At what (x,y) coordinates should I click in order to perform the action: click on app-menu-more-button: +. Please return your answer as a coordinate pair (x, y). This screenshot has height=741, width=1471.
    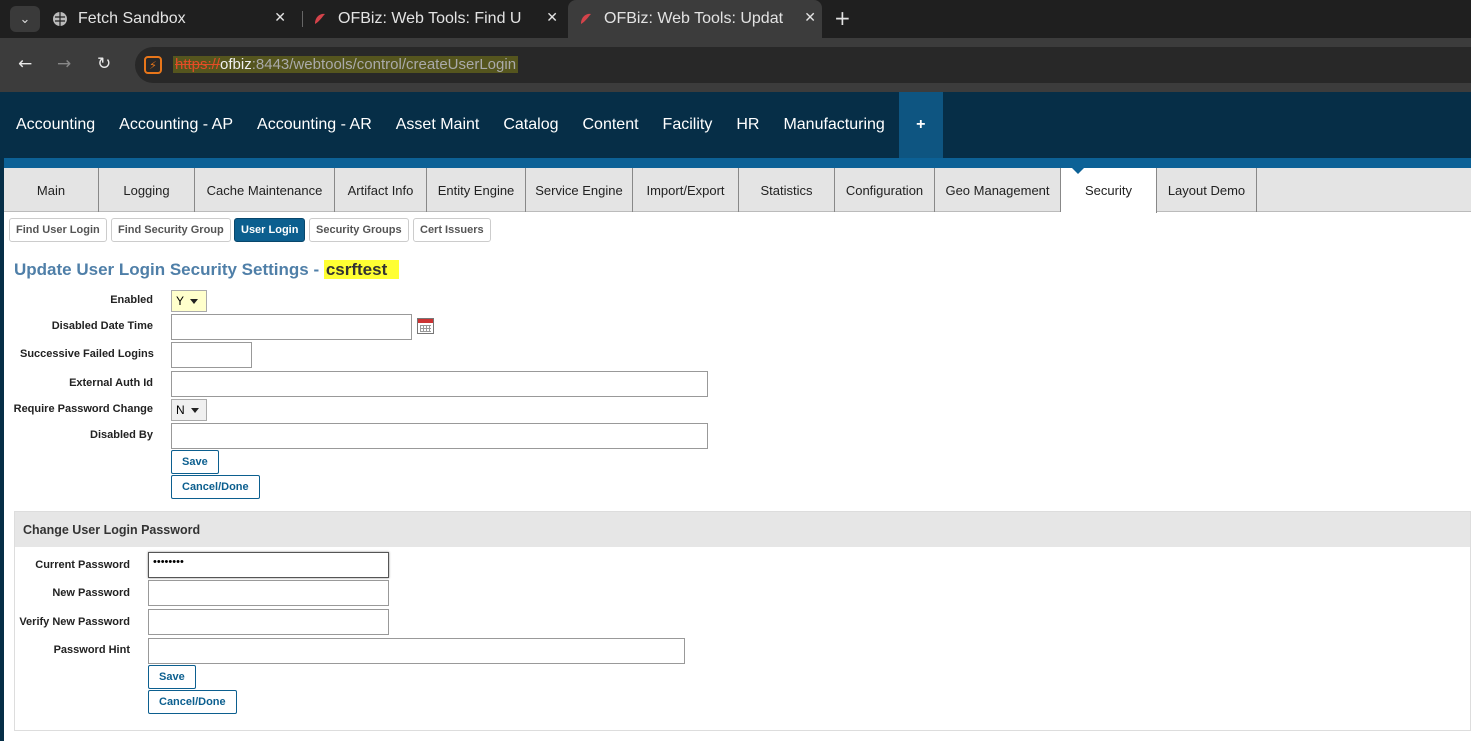
    Looking at the image, I should click on (920, 125).